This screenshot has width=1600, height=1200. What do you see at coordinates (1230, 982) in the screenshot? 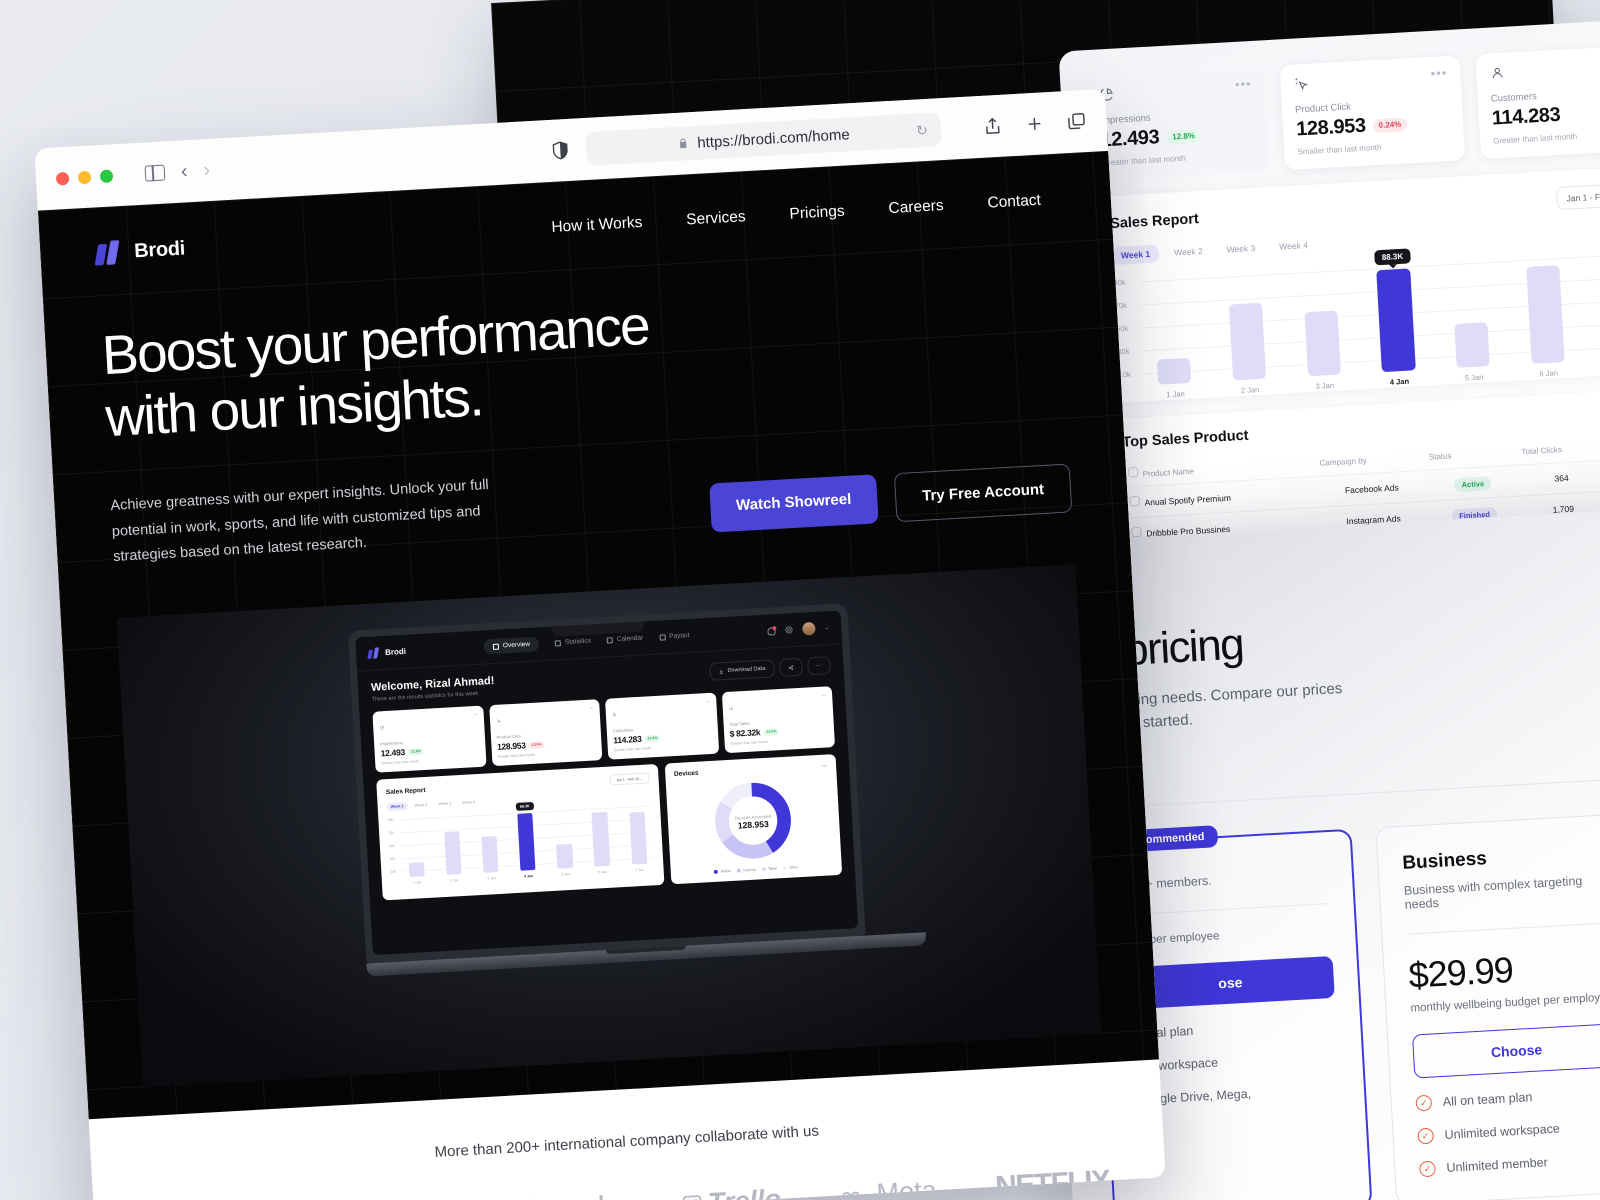
I see `choose-plan-button: ose` at bounding box center [1230, 982].